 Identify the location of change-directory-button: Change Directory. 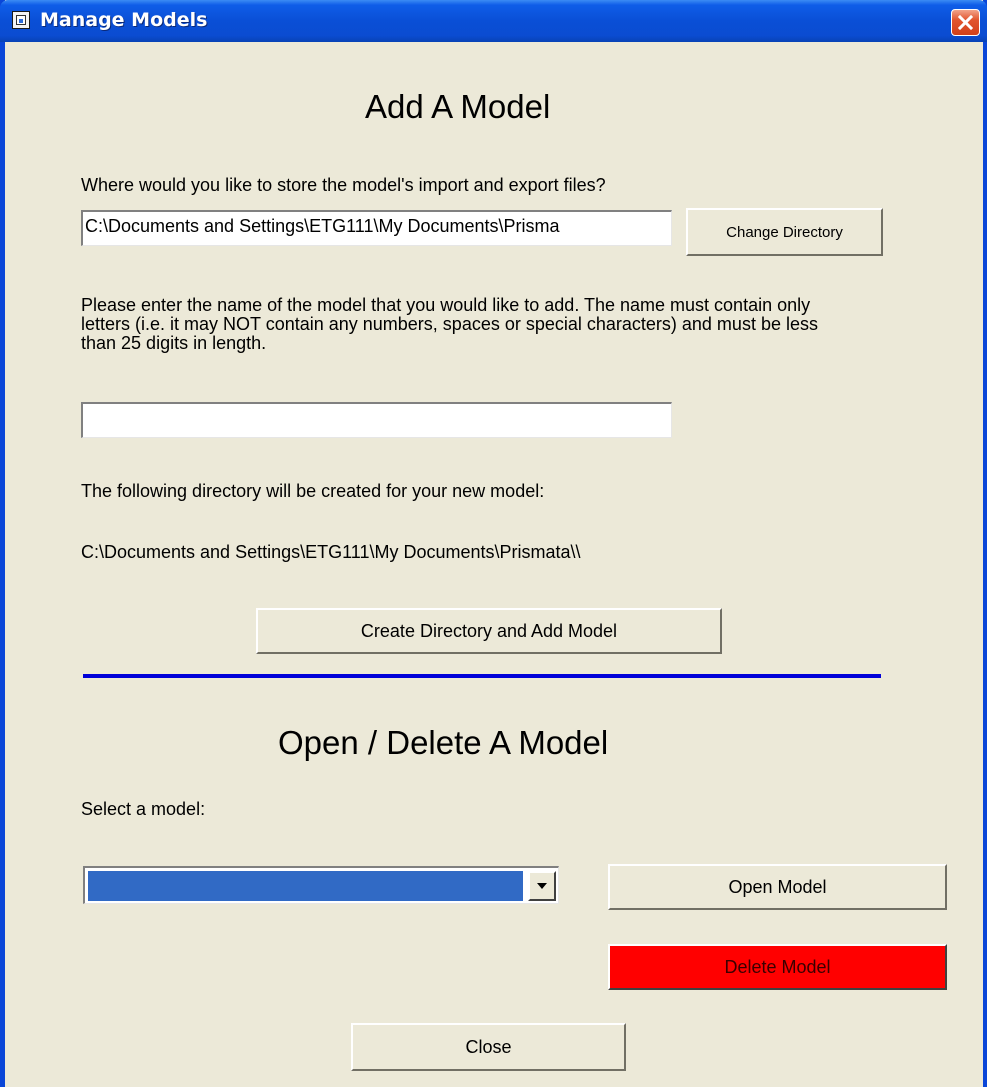
(784, 232).